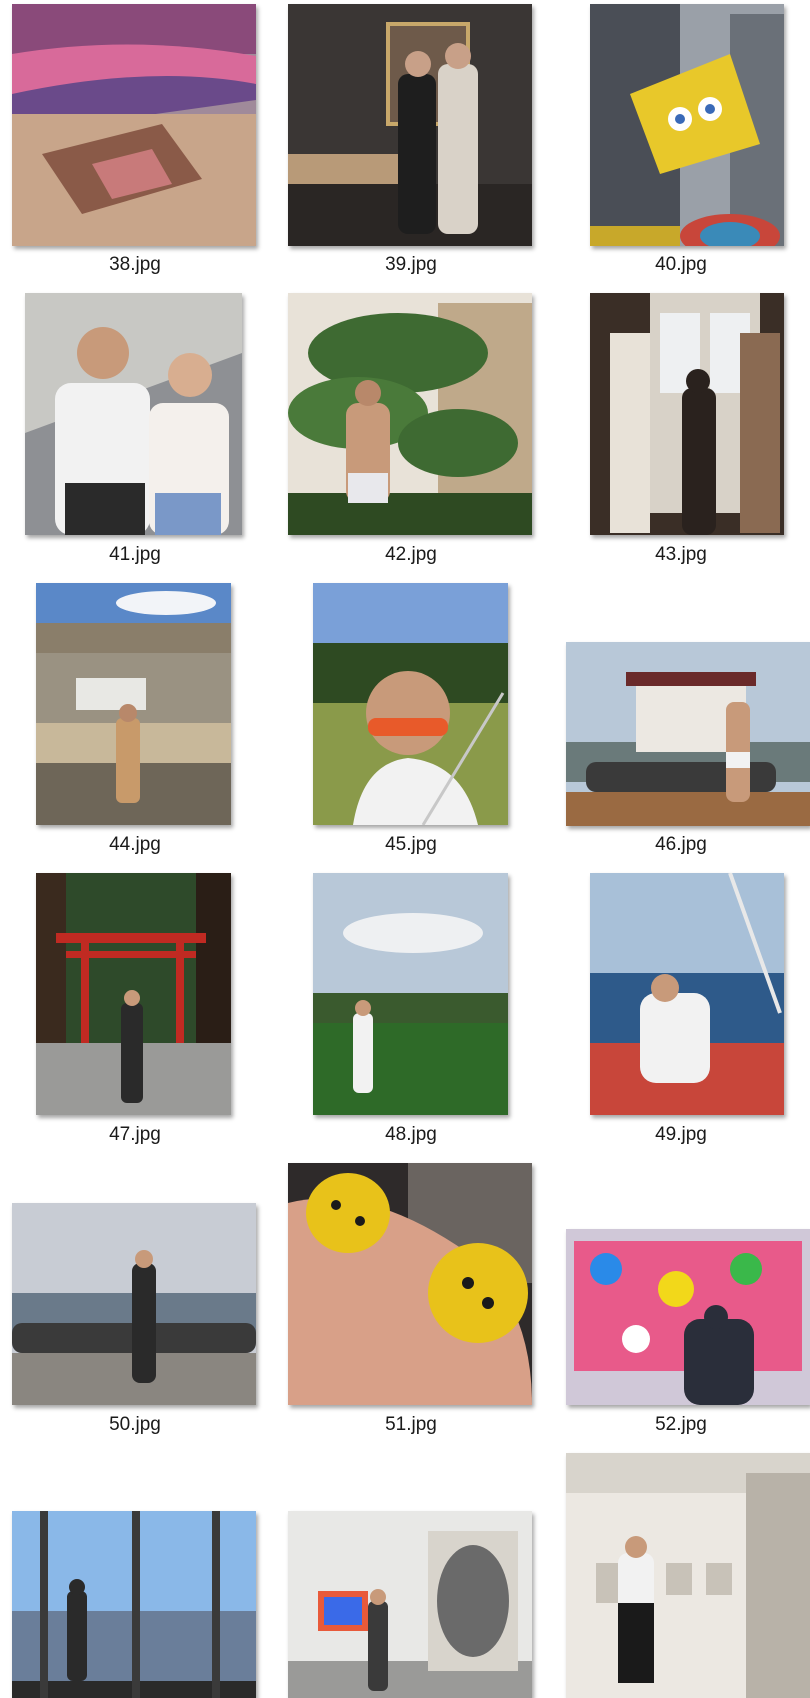  I want to click on thumbnail-window-silhouette, so click(687, 414).